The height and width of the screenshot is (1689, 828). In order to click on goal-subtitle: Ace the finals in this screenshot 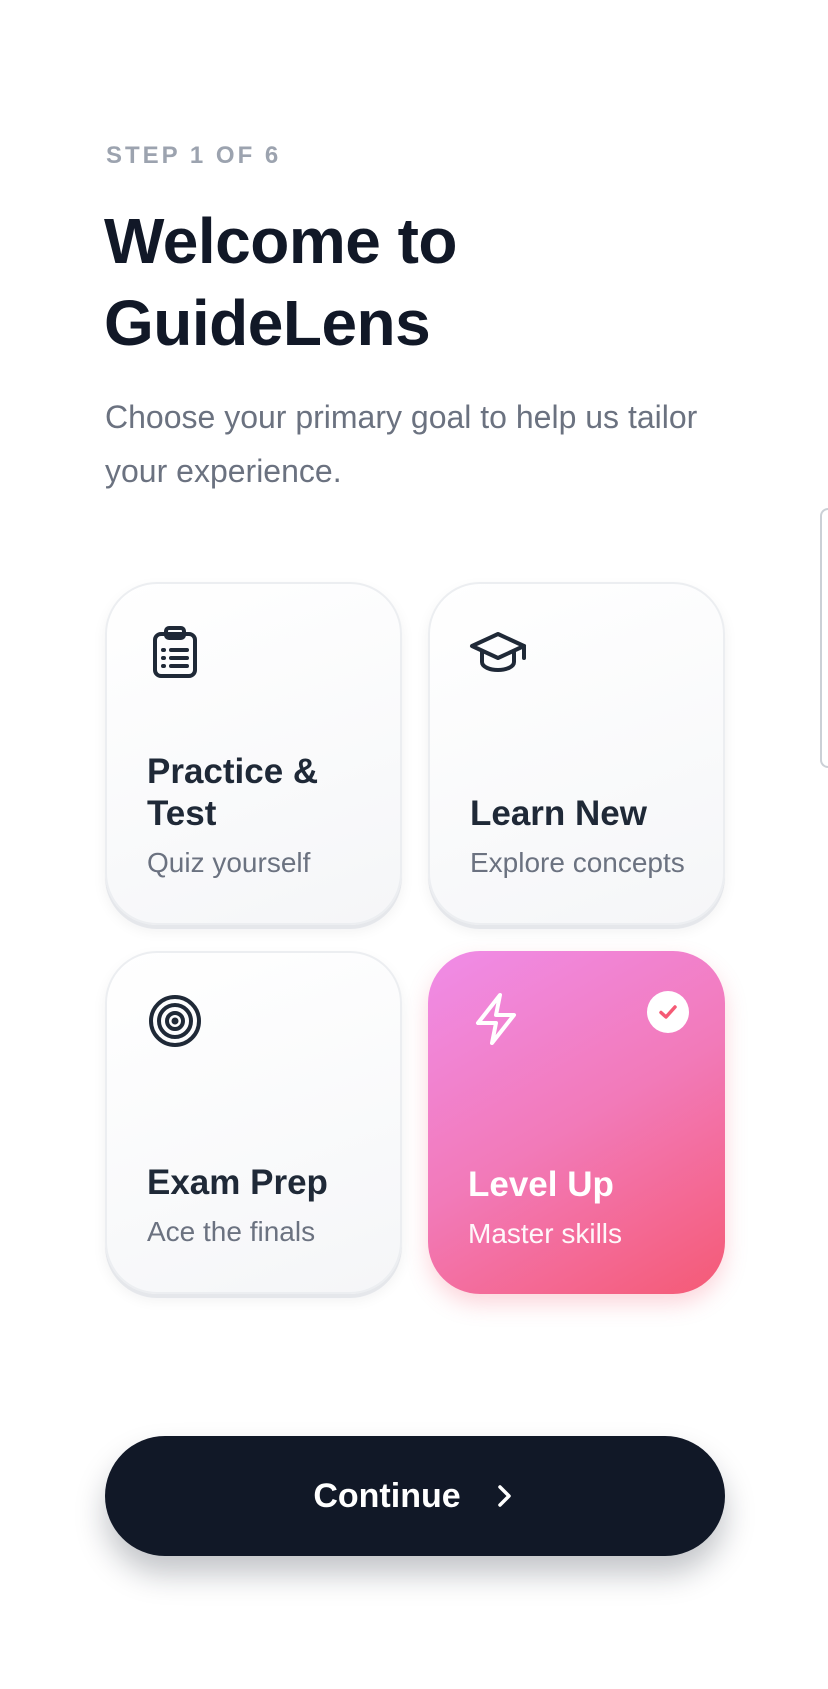, I will do `click(231, 1231)`.